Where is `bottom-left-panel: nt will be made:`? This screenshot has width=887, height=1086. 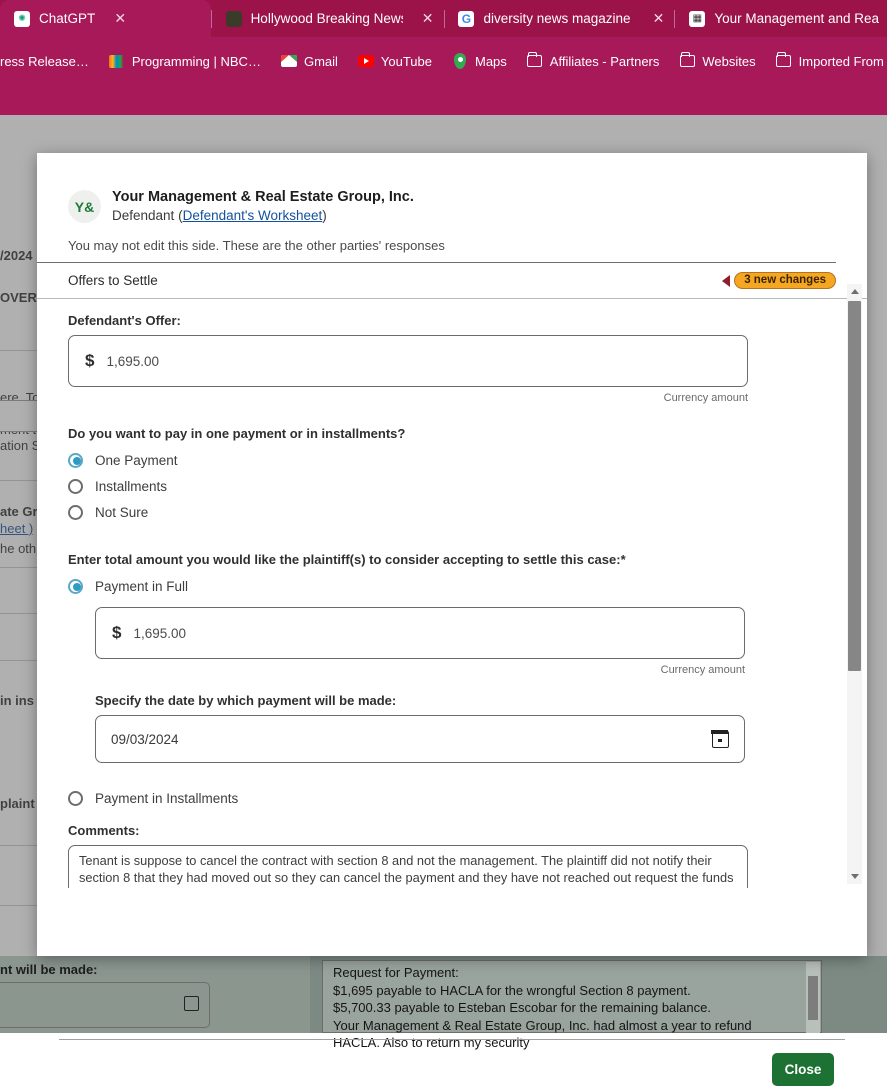
bottom-left-panel: nt will be made: is located at coordinates (155, 994).